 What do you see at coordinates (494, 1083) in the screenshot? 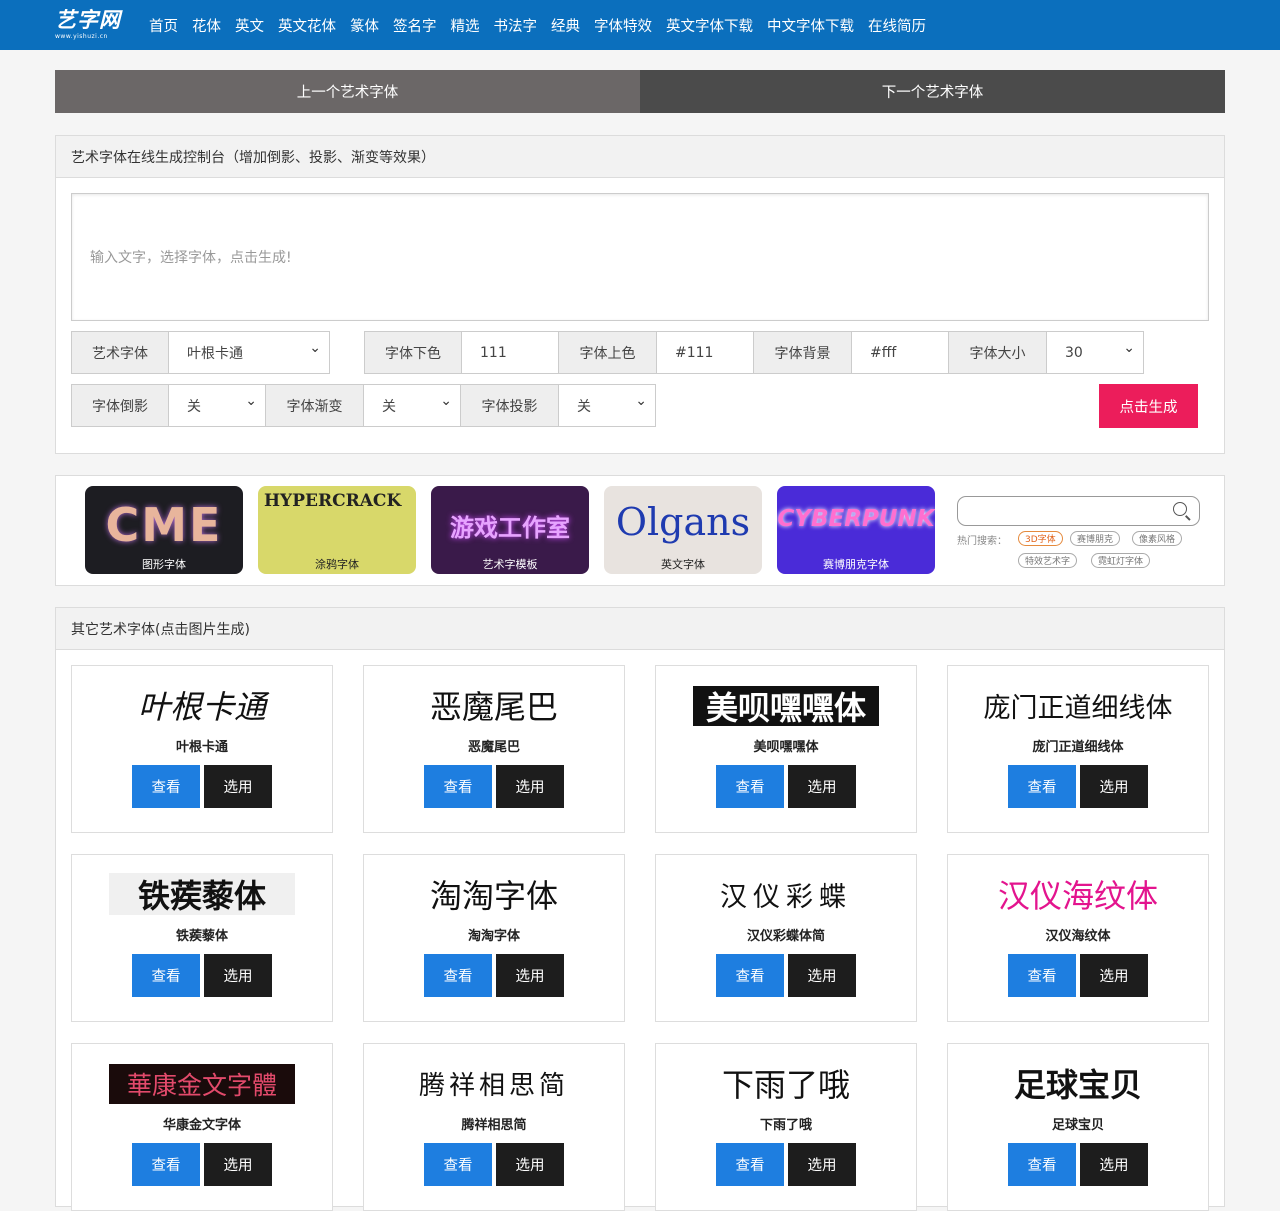
I see `font-preview-image: 腾祥相思简` at bounding box center [494, 1083].